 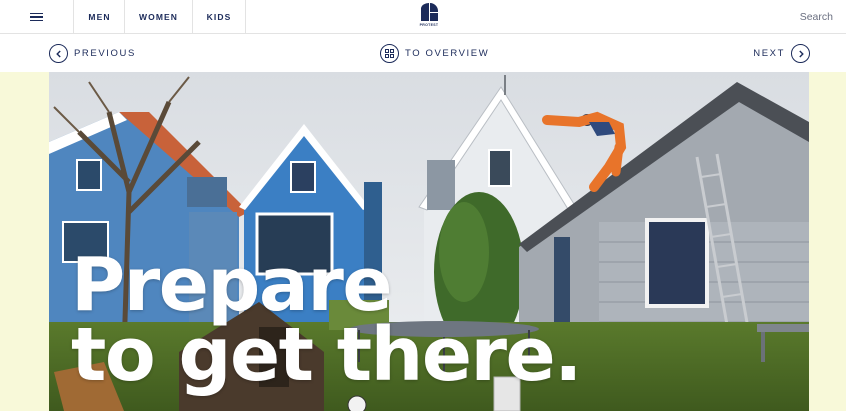 What do you see at coordinates (429, 11) in the screenshot?
I see `logo-mark-icon` at bounding box center [429, 11].